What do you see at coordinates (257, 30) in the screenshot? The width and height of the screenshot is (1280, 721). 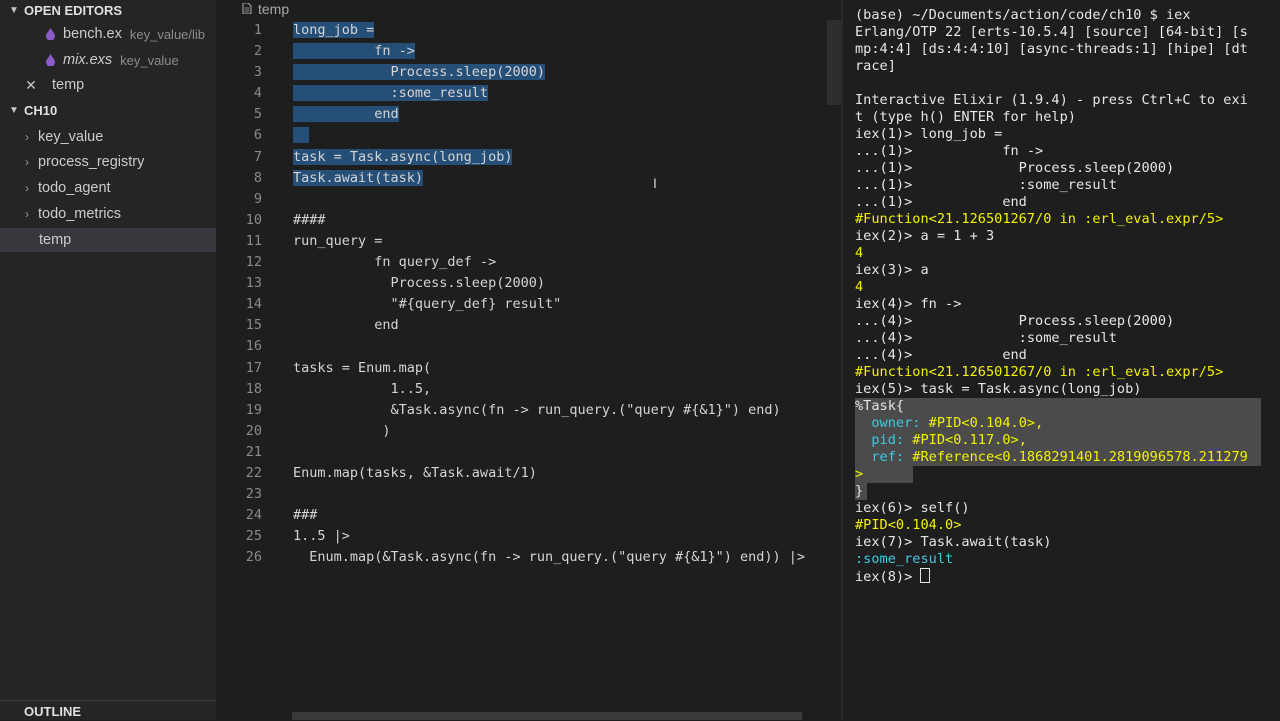 I see `line-number: 1` at bounding box center [257, 30].